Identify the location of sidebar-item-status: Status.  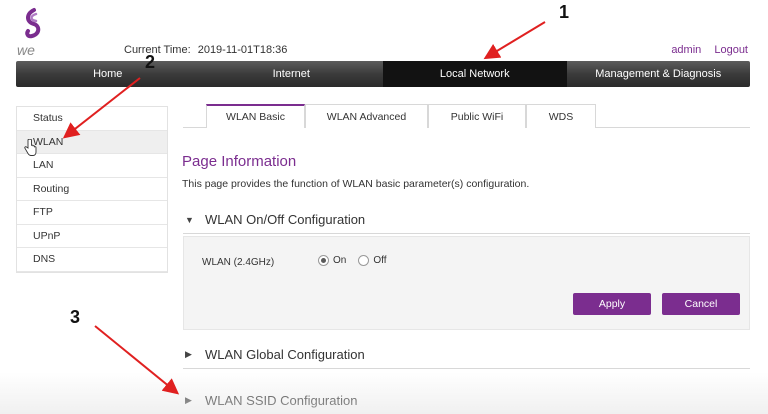
(92, 119).